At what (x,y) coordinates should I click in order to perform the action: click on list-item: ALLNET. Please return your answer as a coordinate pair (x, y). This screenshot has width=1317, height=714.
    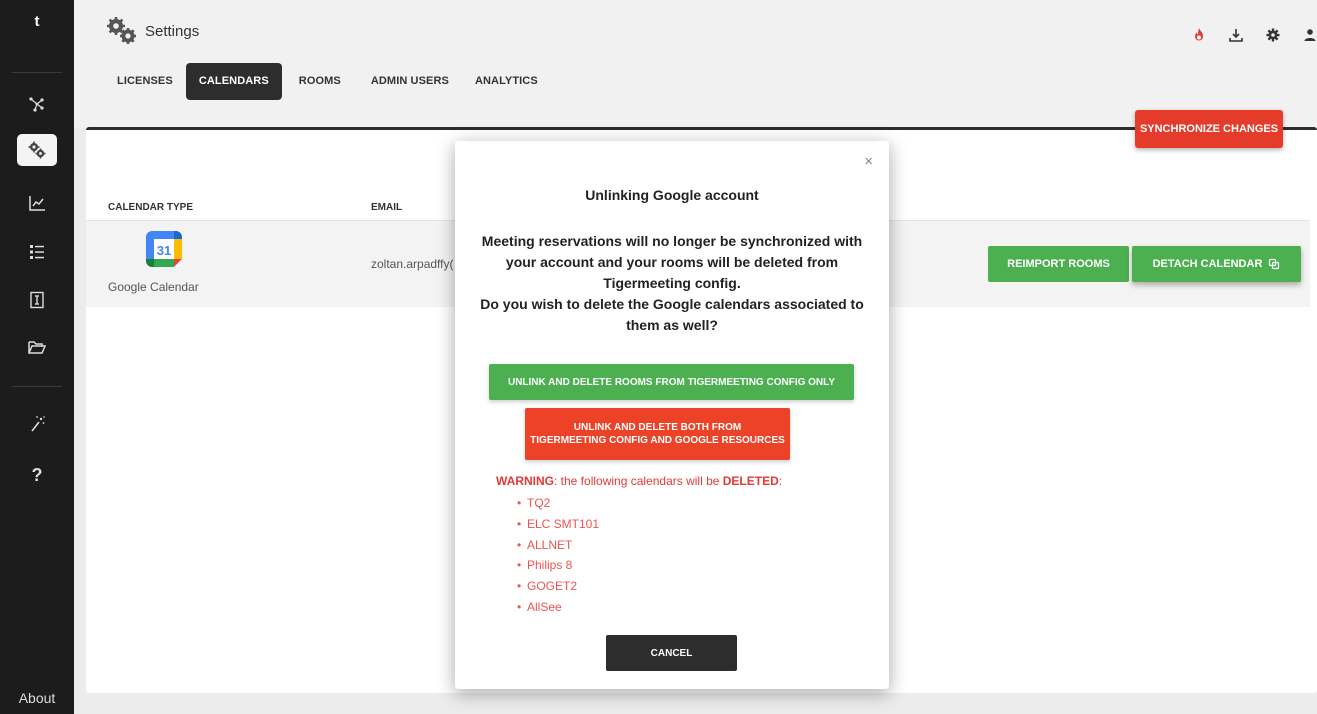
    Looking at the image, I should click on (558, 545).